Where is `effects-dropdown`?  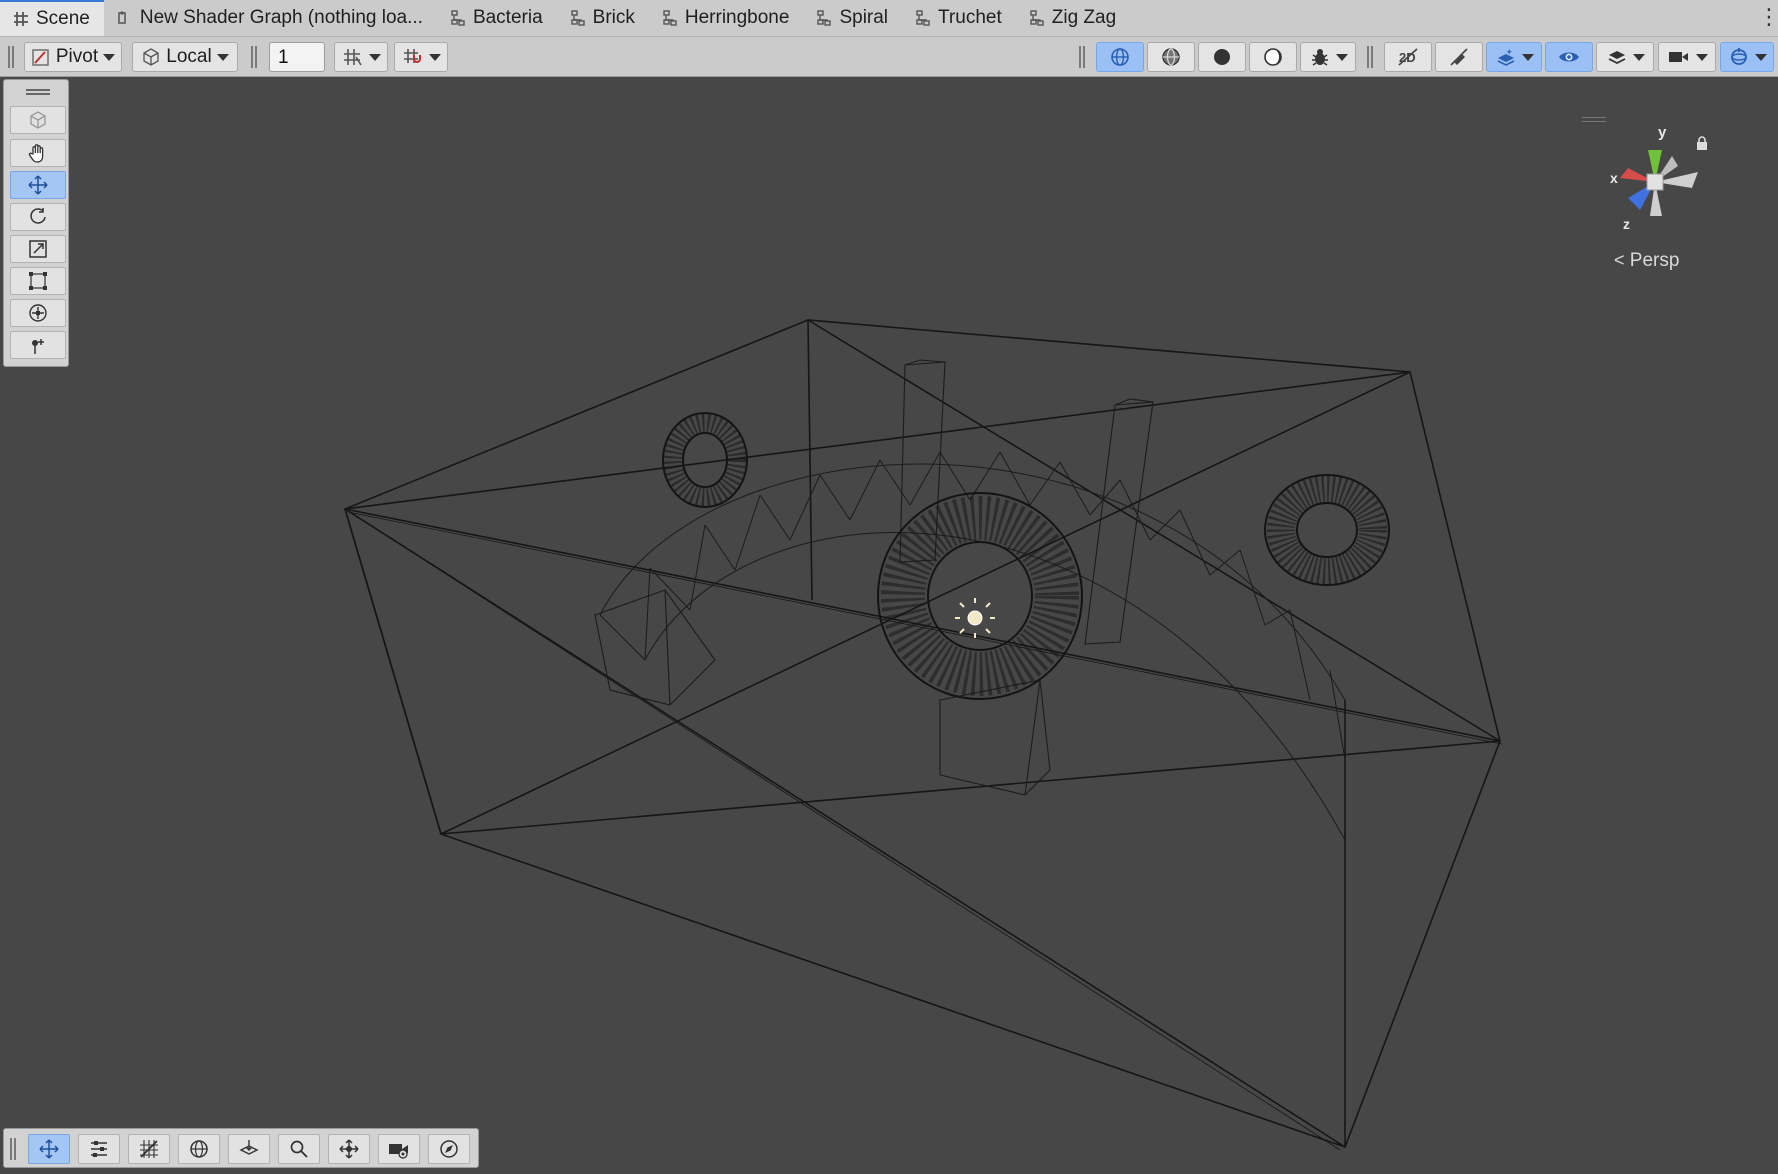
effects-dropdown is located at coordinates (1514, 57).